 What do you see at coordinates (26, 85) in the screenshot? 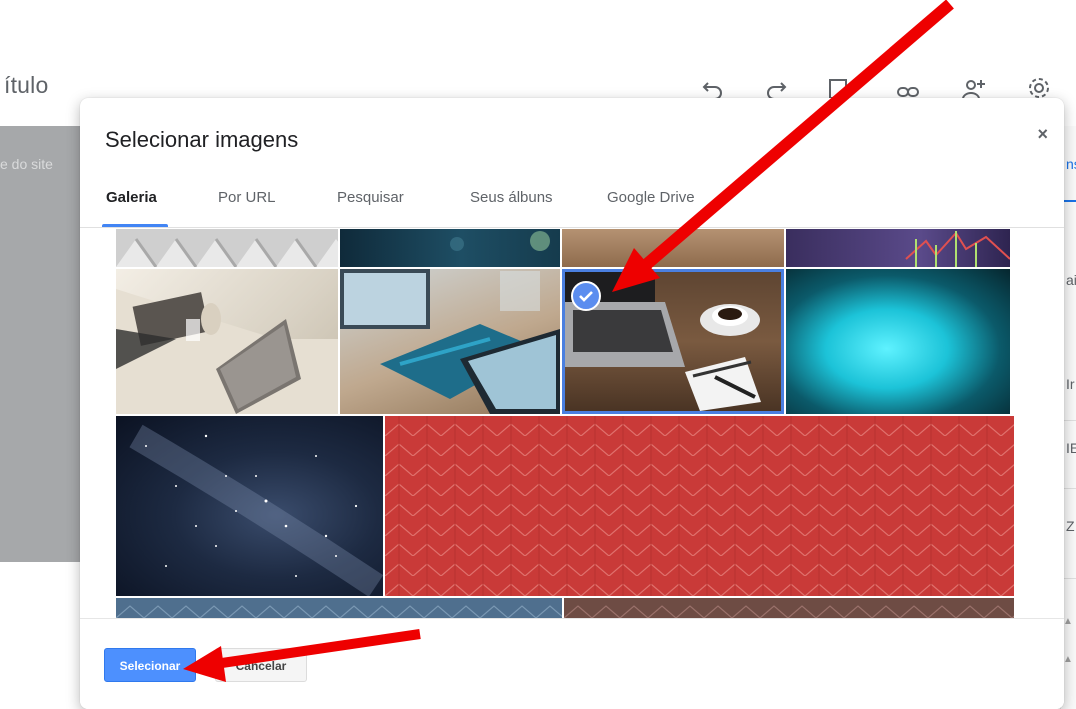
I see `document-title: ítulo` at bounding box center [26, 85].